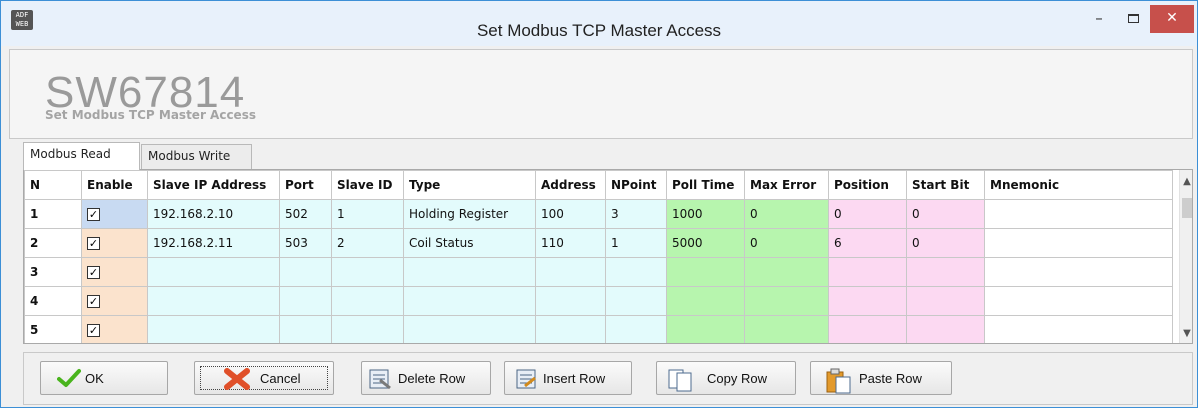 This screenshot has width=1198, height=408. Describe the element at coordinates (53, 329) in the screenshot. I see `row-number: 5` at that location.